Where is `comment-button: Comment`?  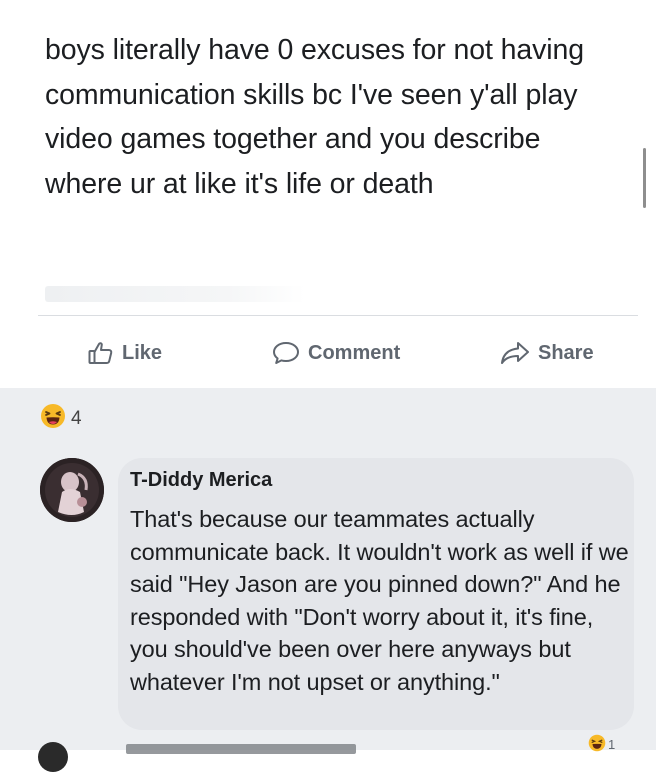 comment-button: Comment is located at coordinates (336, 353).